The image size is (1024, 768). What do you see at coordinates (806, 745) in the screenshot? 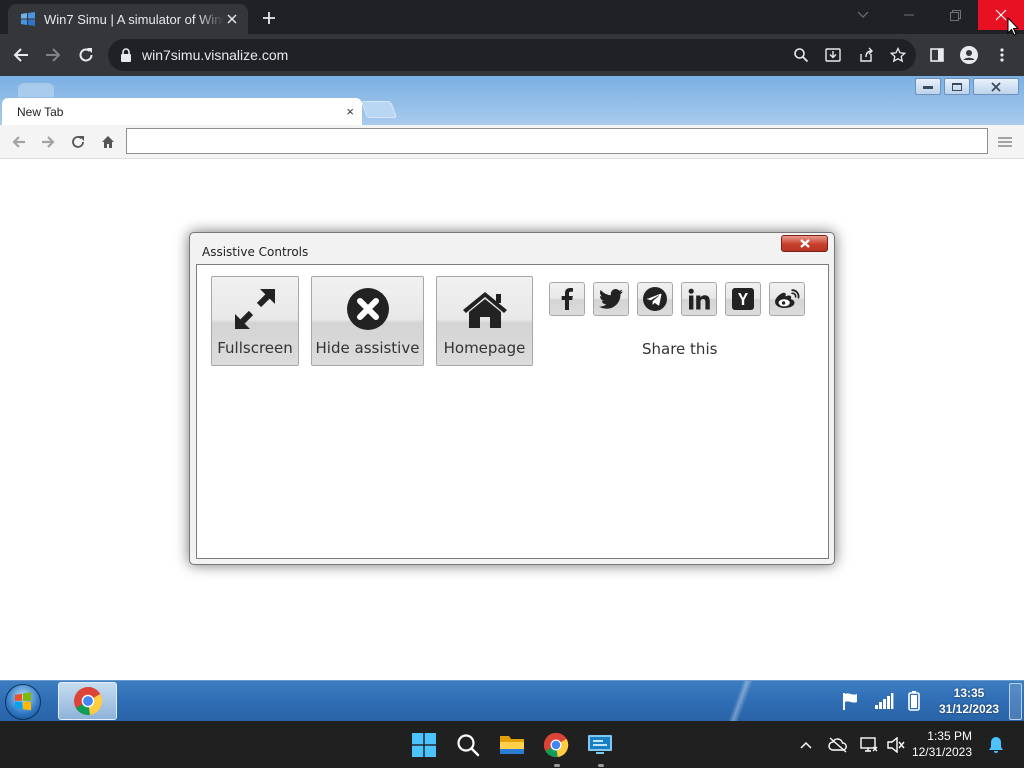
I see `chevron-up-icon` at bounding box center [806, 745].